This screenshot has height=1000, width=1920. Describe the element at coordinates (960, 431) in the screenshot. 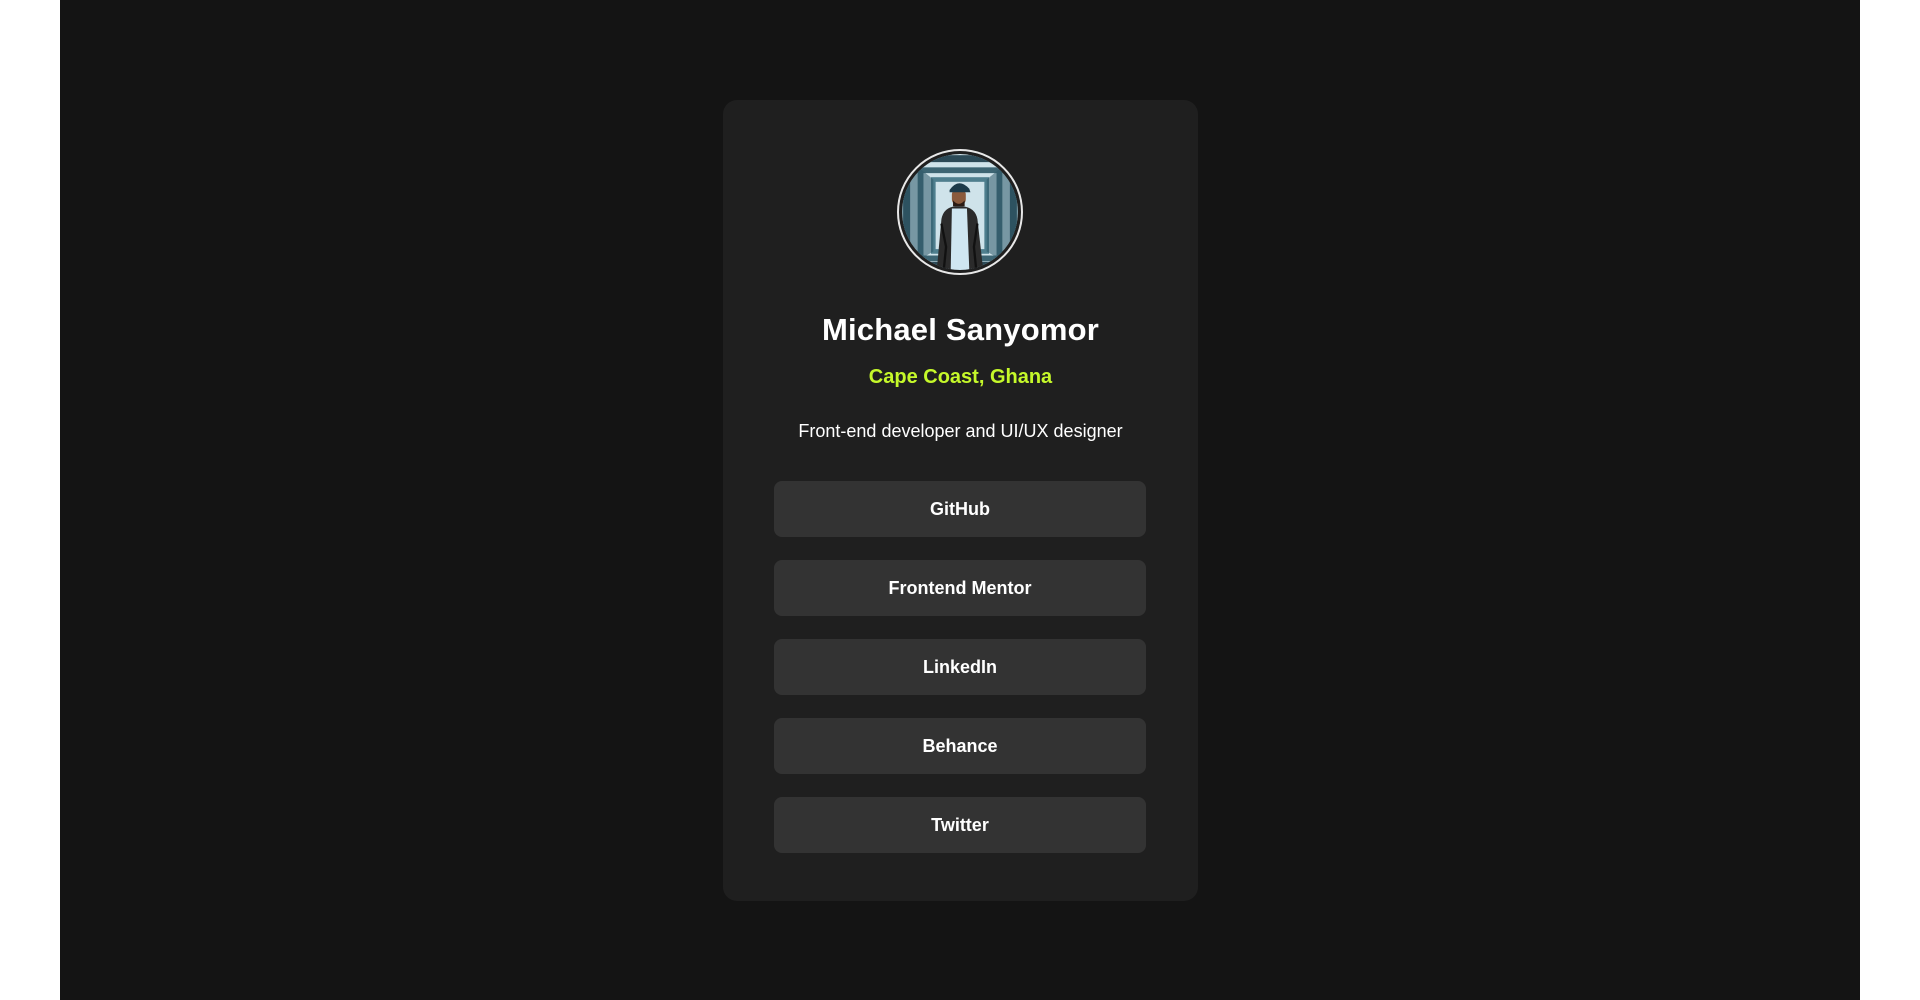

I see `profile-bio: Front-end developer and UI/UX designer` at that location.